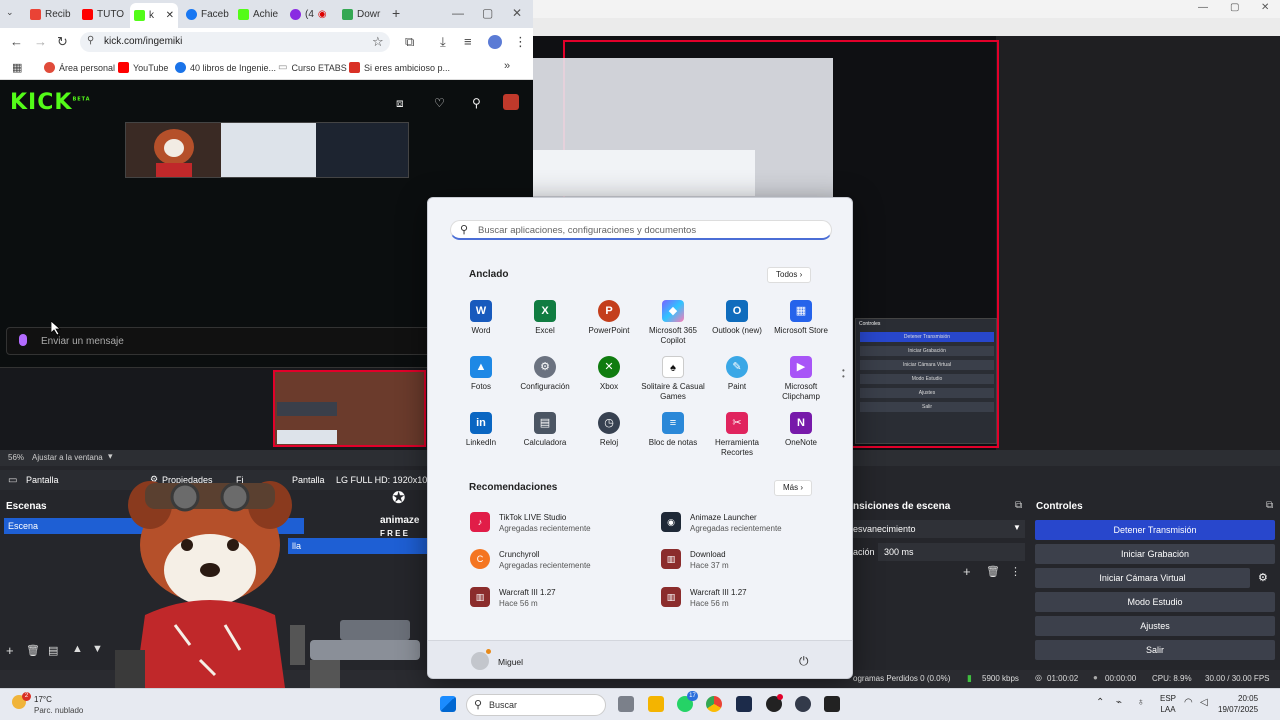 This screenshot has width=1280, height=720. Describe the element at coordinates (1263, 577) in the screenshot. I see `gear-icon: ⚙` at that location.